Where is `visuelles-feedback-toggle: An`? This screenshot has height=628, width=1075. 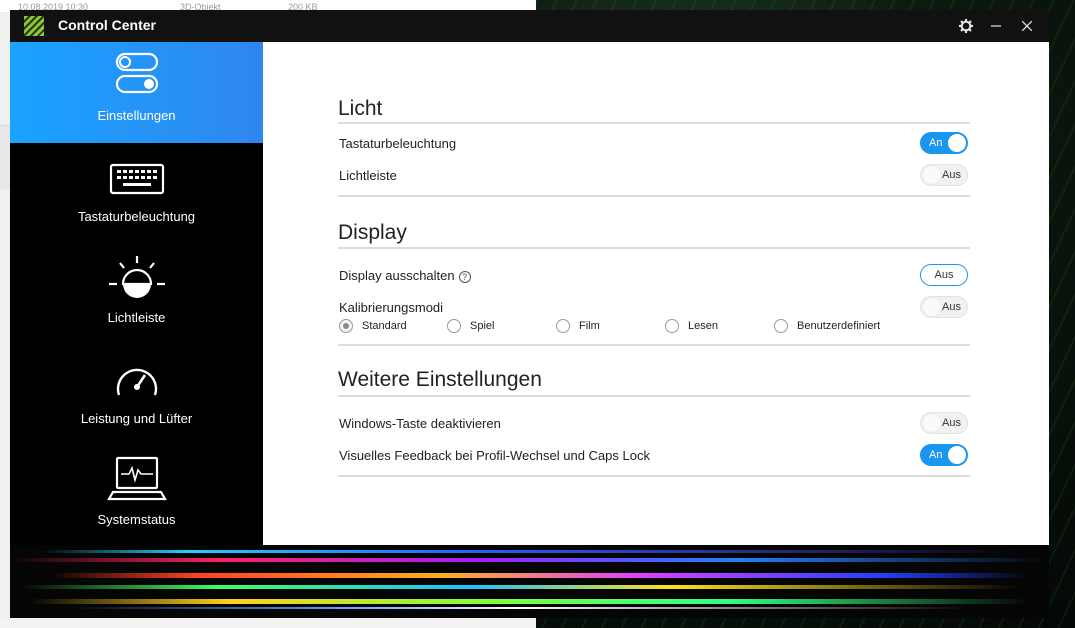 visuelles-feedback-toggle: An is located at coordinates (944, 455).